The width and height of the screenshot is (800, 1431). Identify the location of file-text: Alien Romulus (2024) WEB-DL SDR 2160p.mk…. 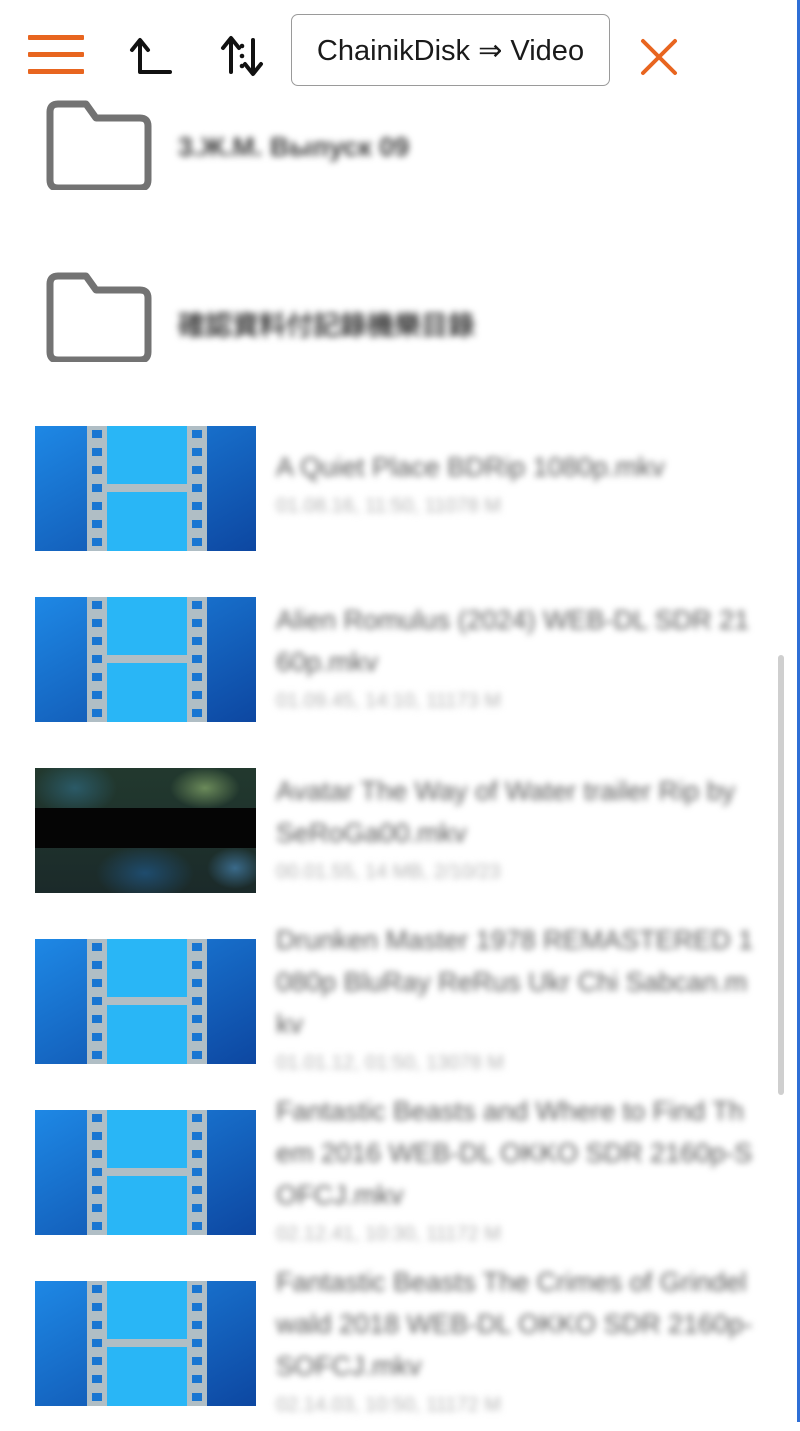
(516, 658).